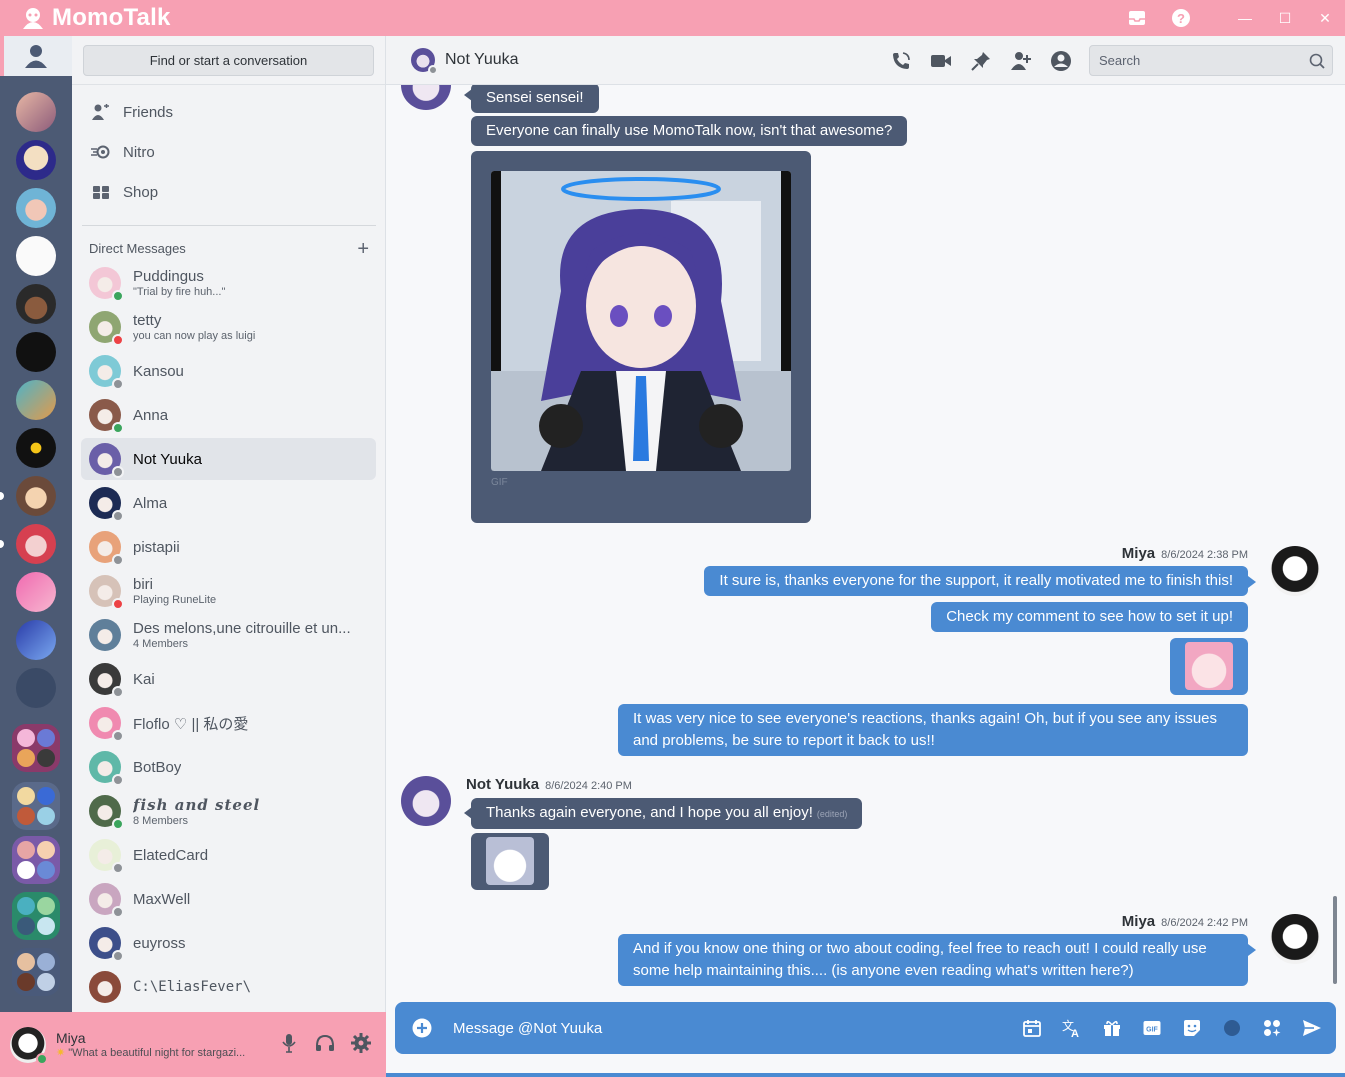 Image resolution: width=1345 pixels, height=1077 pixels. I want to click on add-friends-to-dm-icon, so click(1021, 61).